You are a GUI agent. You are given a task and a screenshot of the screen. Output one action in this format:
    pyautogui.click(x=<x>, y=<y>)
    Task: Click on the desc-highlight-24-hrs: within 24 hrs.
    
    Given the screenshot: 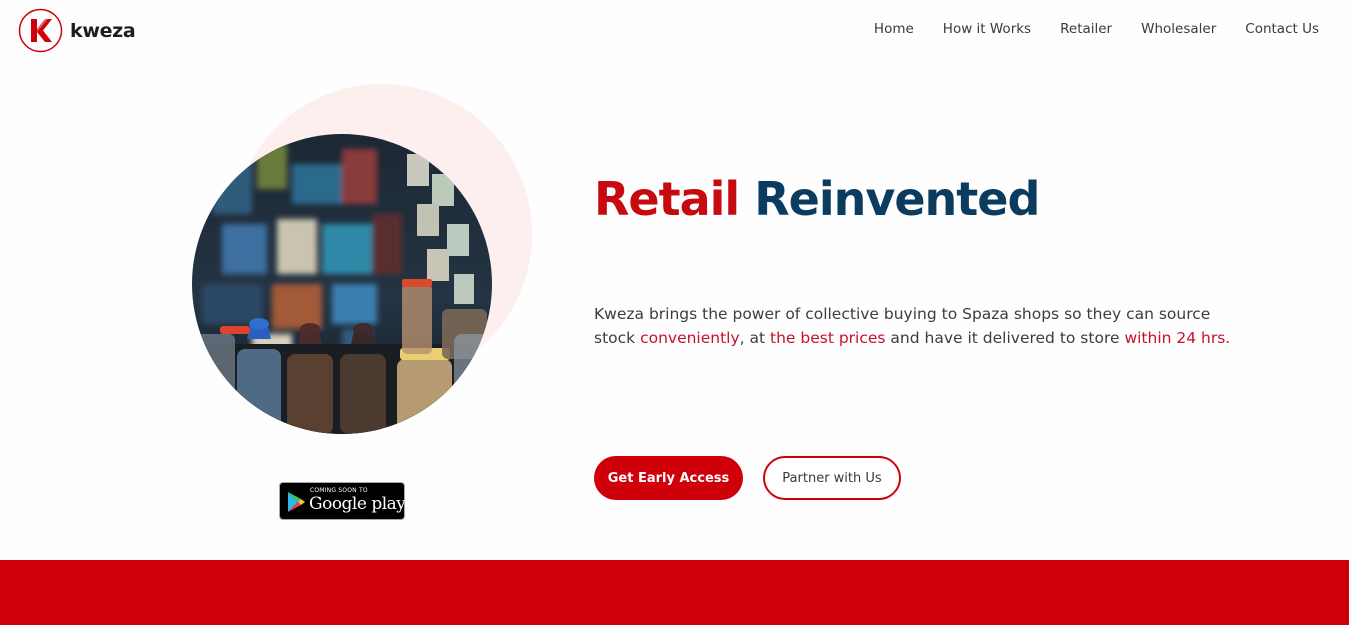 What is the action you would take?
    pyautogui.click(x=1177, y=338)
    